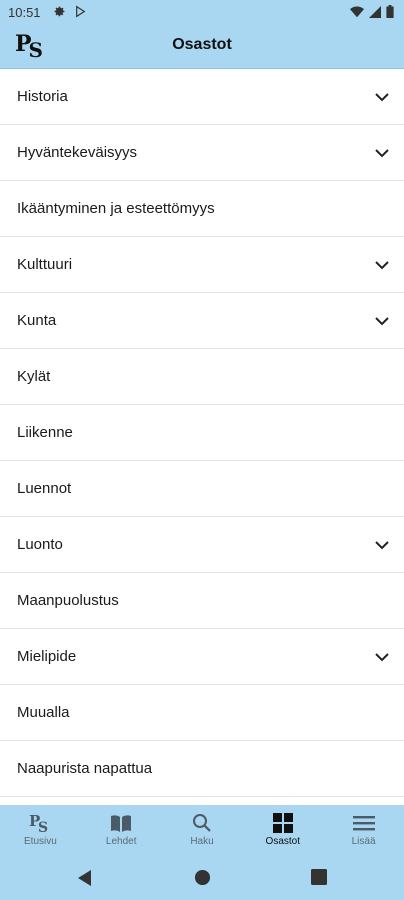  I want to click on menu-icon, so click(363, 823).